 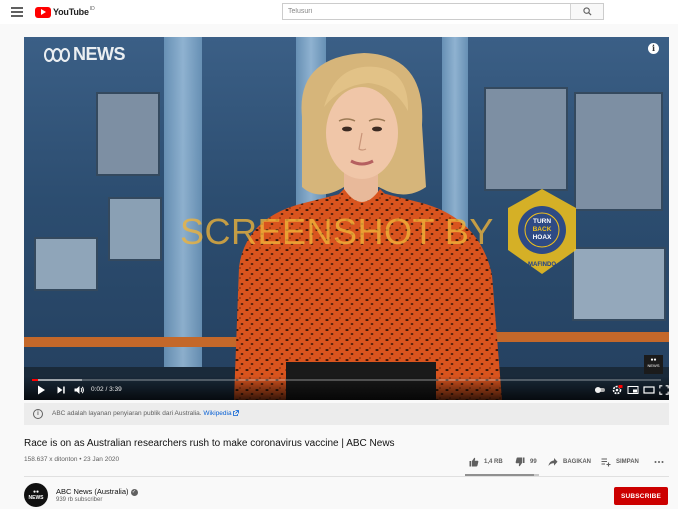 I want to click on avatar-text: NEWS, so click(x=36, y=498).